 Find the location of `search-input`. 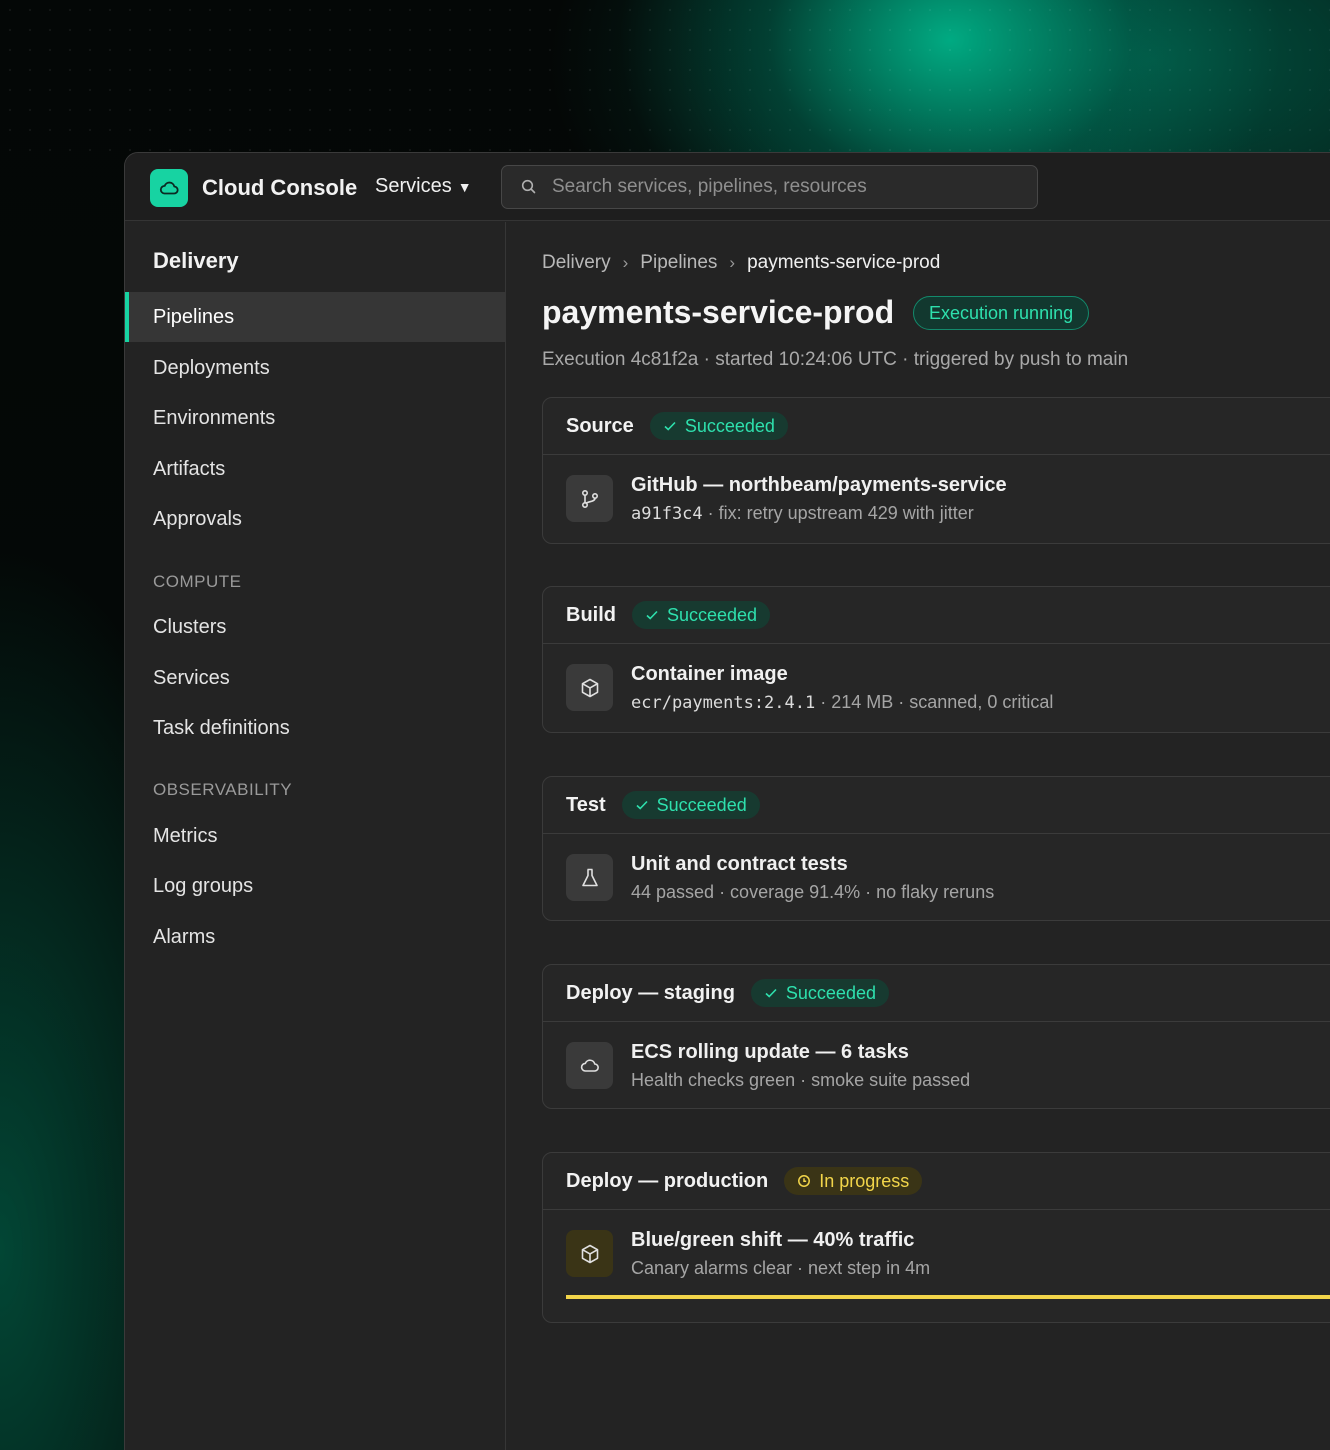

search-input is located at coordinates (782, 187).